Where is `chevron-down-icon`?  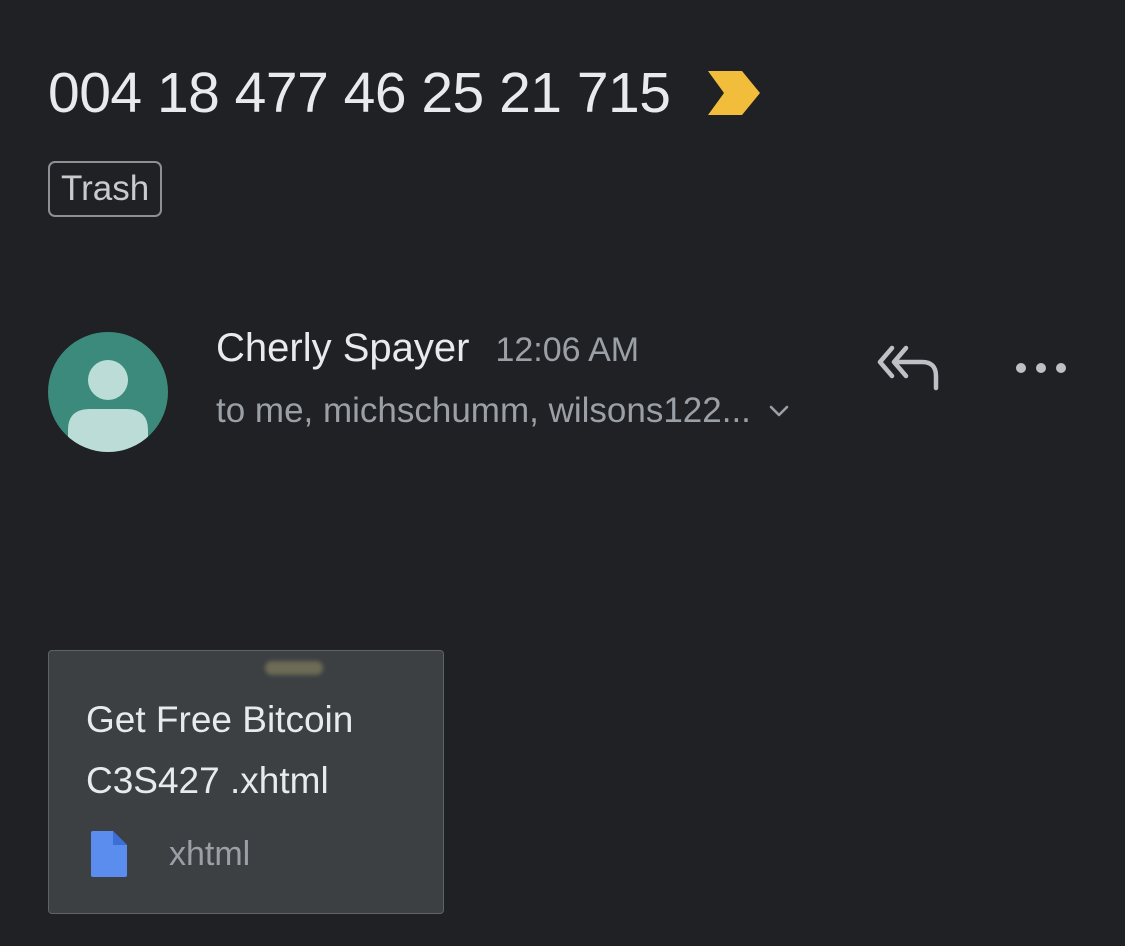
chevron-down-icon is located at coordinates (779, 411).